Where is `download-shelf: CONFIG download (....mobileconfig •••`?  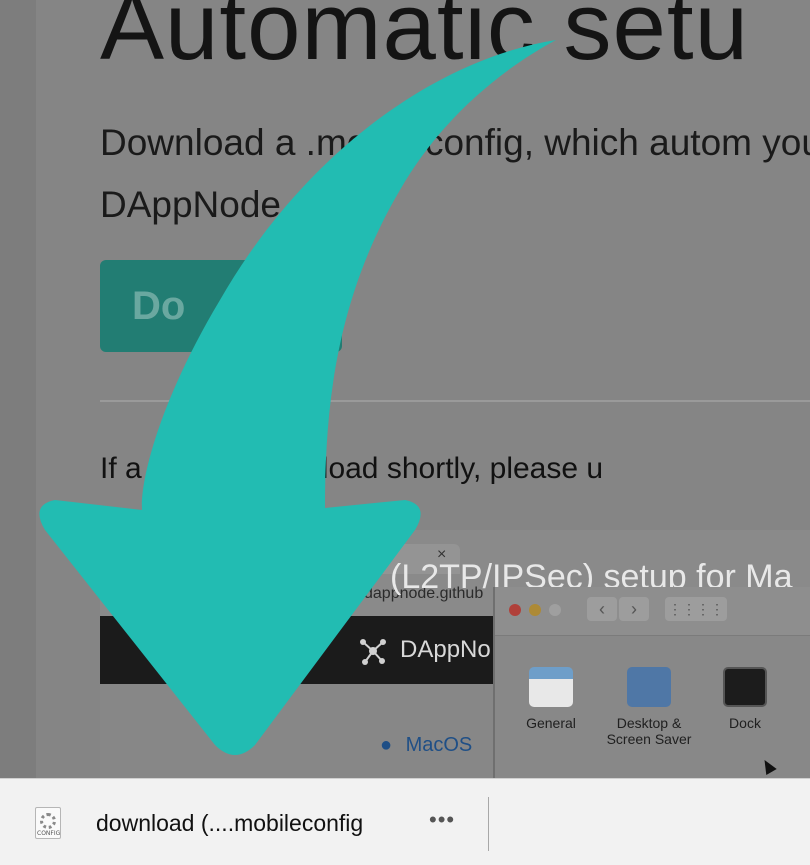
download-shelf: CONFIG download (....mobileconfig ••• is located at coordinates (405, 821).